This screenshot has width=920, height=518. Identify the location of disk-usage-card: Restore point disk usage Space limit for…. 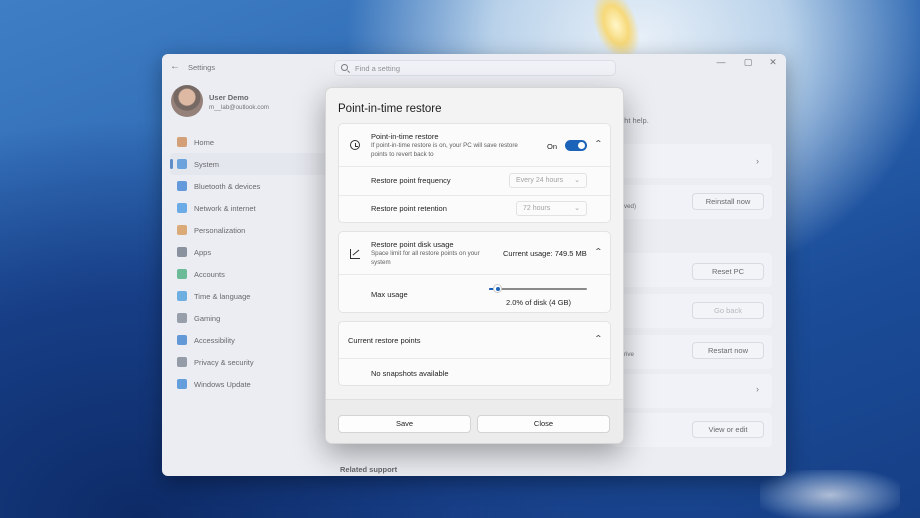
(474, 272).